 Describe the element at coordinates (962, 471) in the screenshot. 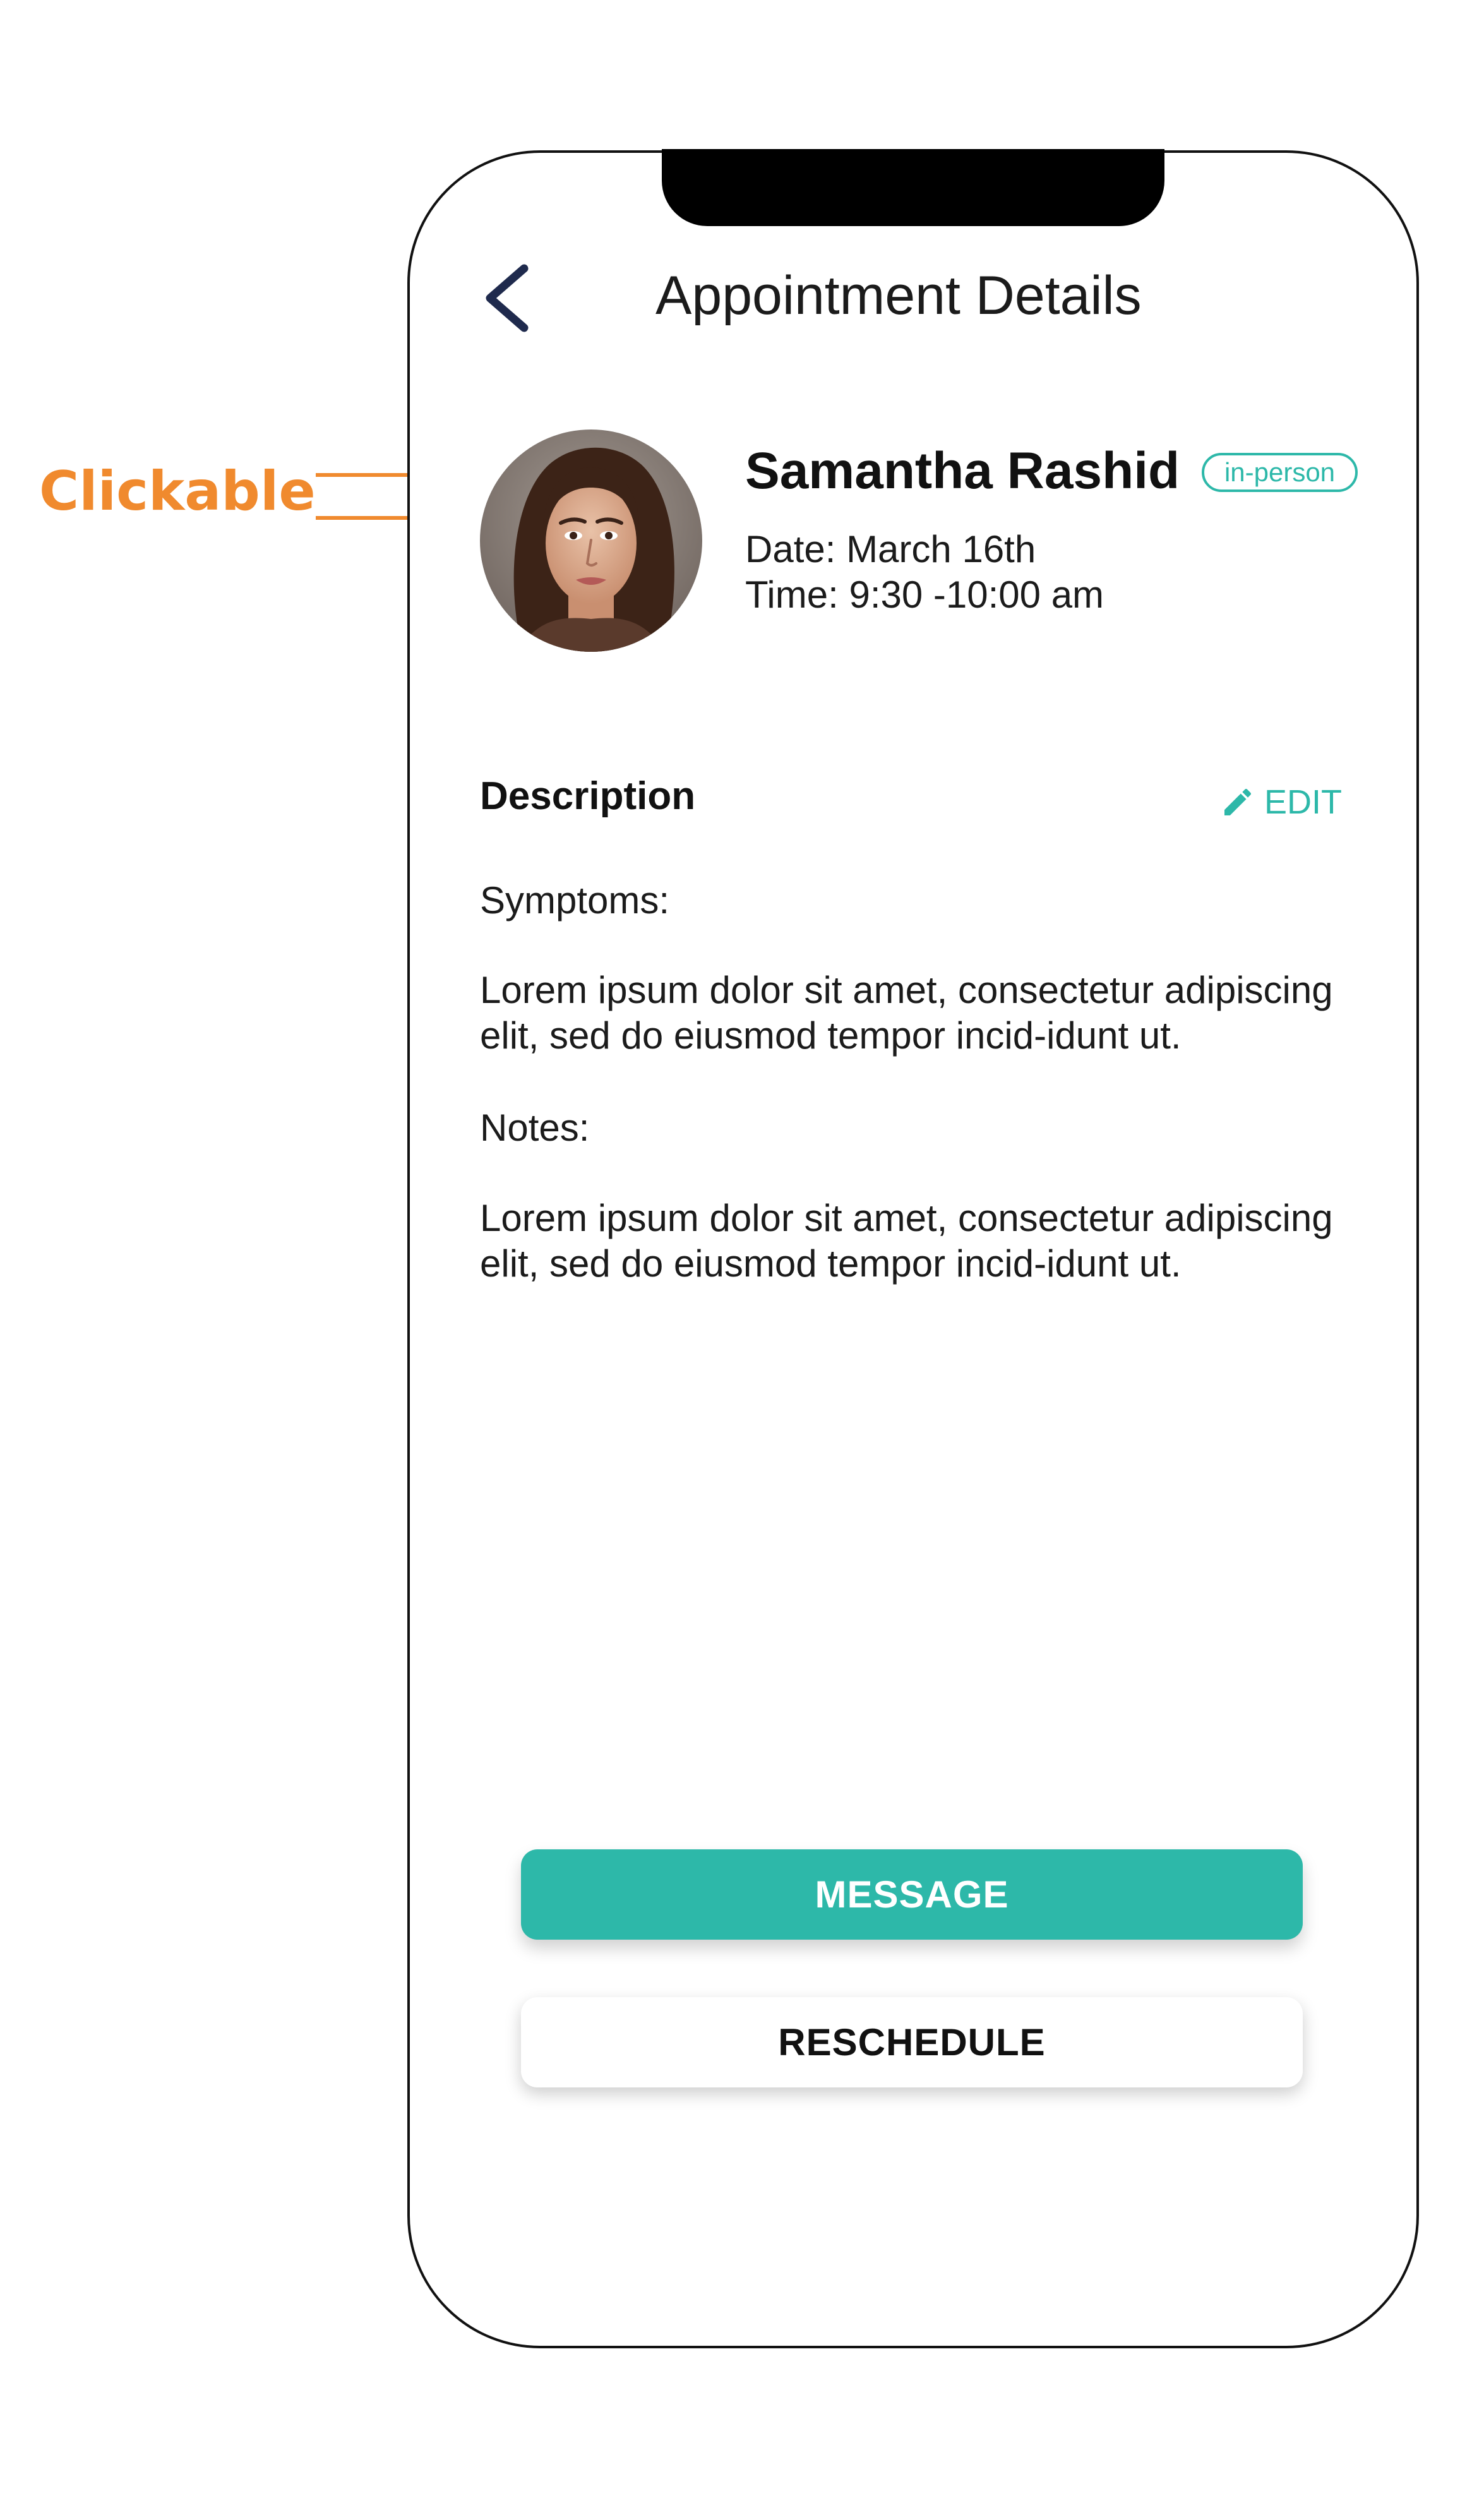

I see `patient-name: Samantha Rashid` at that location.